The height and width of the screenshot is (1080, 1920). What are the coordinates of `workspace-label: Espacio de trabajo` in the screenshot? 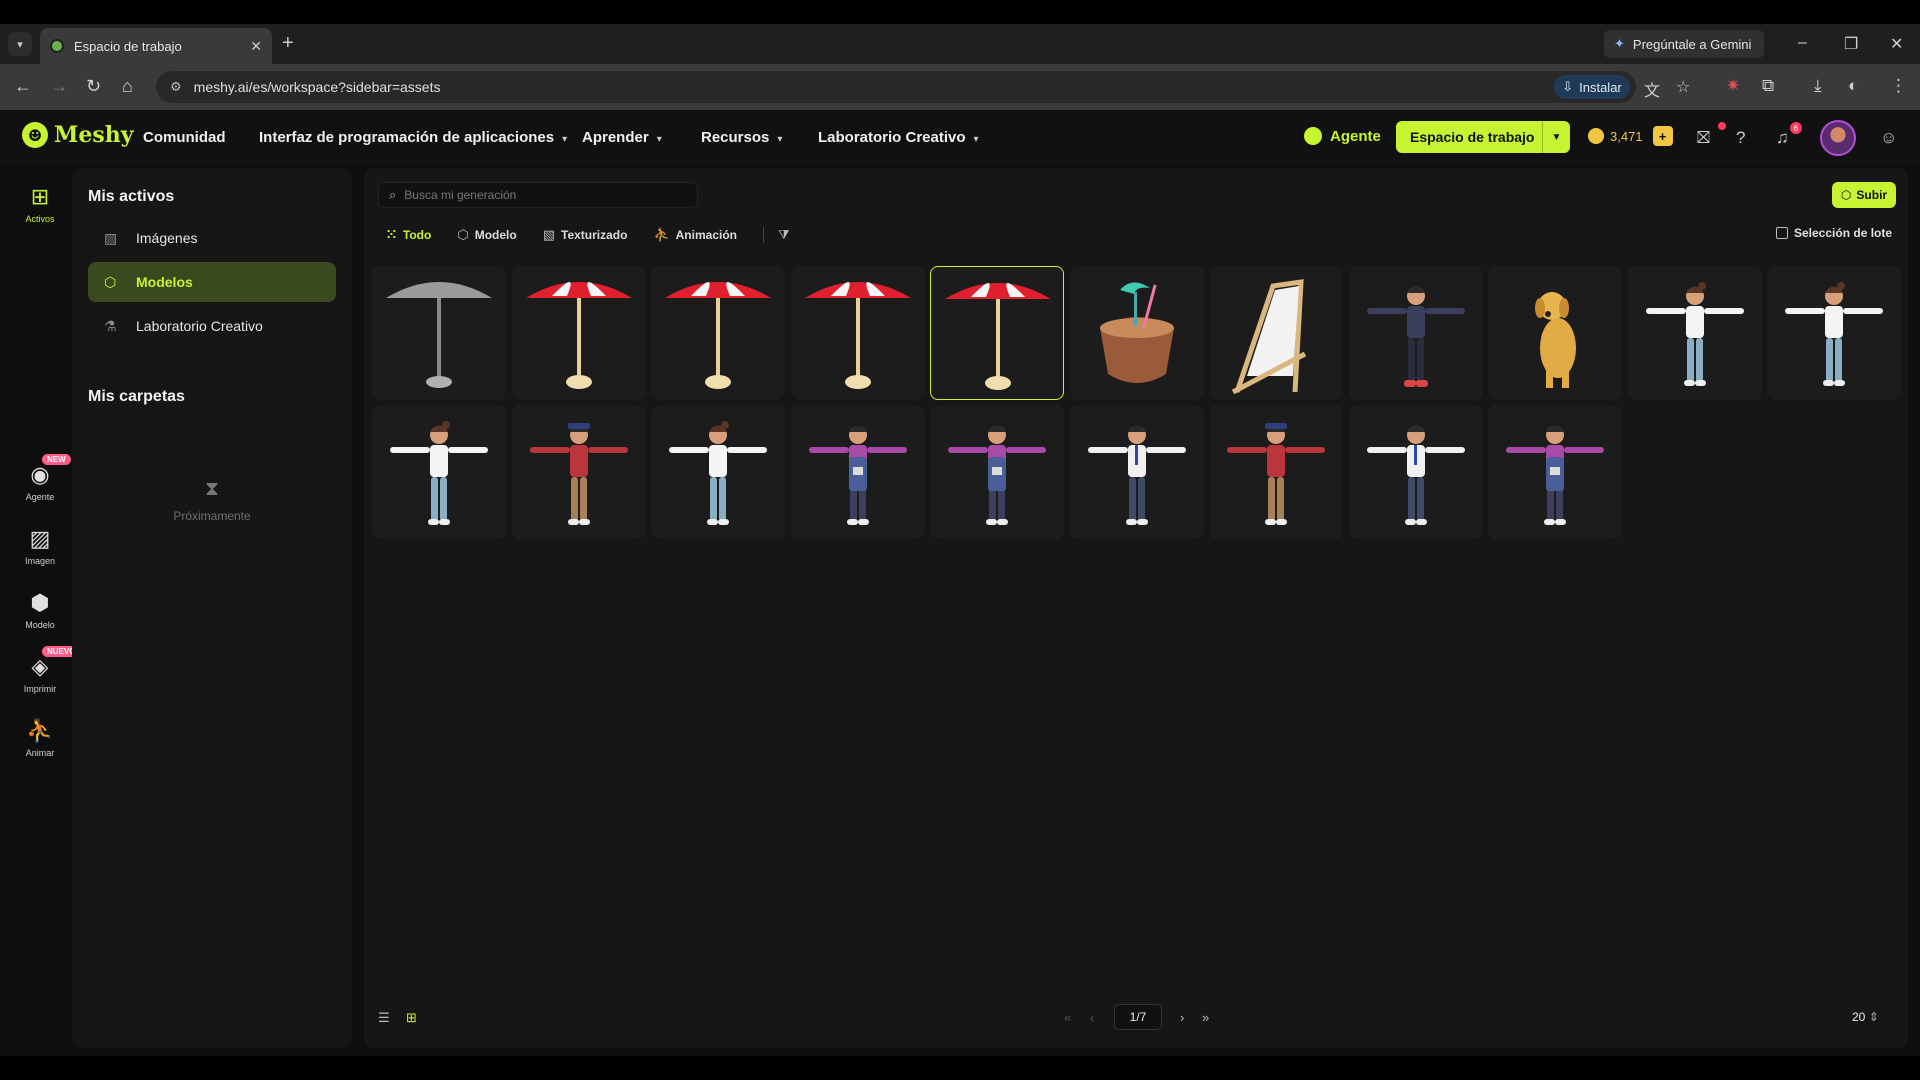 It's located at (1472, 137).